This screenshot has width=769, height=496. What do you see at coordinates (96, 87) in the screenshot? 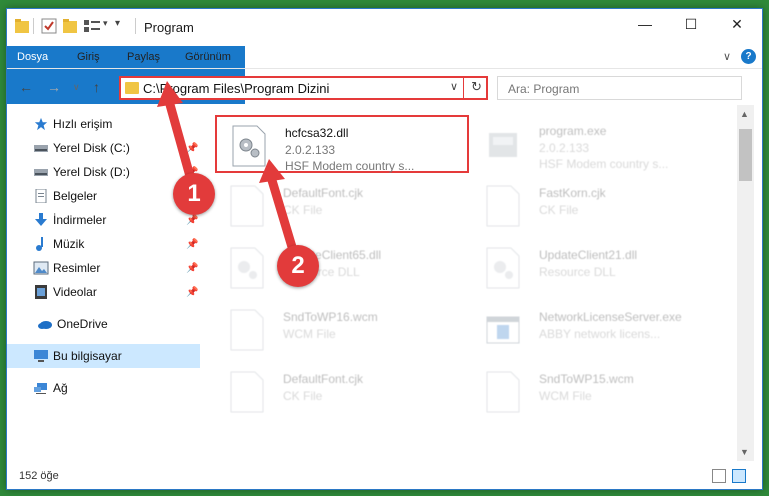
I see `up-arrow-icon: ↑` at bounding box center [96, 87].